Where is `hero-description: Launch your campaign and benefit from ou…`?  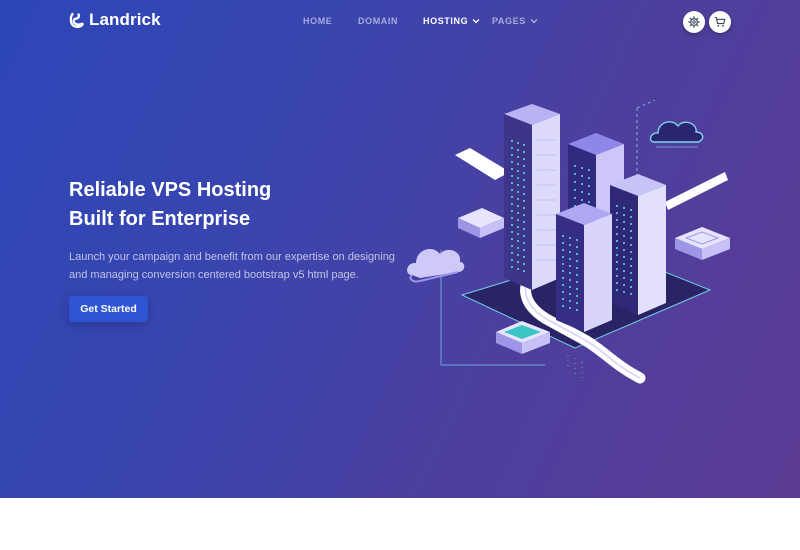 hero-description: Launch your campaign and benefit from ou… is located at coordinates (232, 266).